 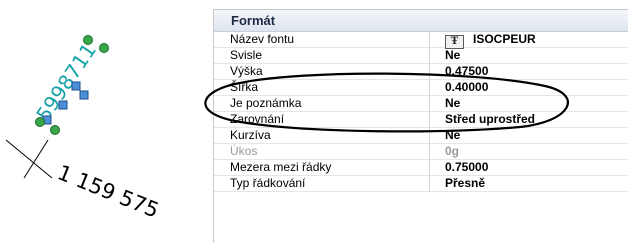 I want to click on property-label: Zarovnání, so click(x=257, y=119).